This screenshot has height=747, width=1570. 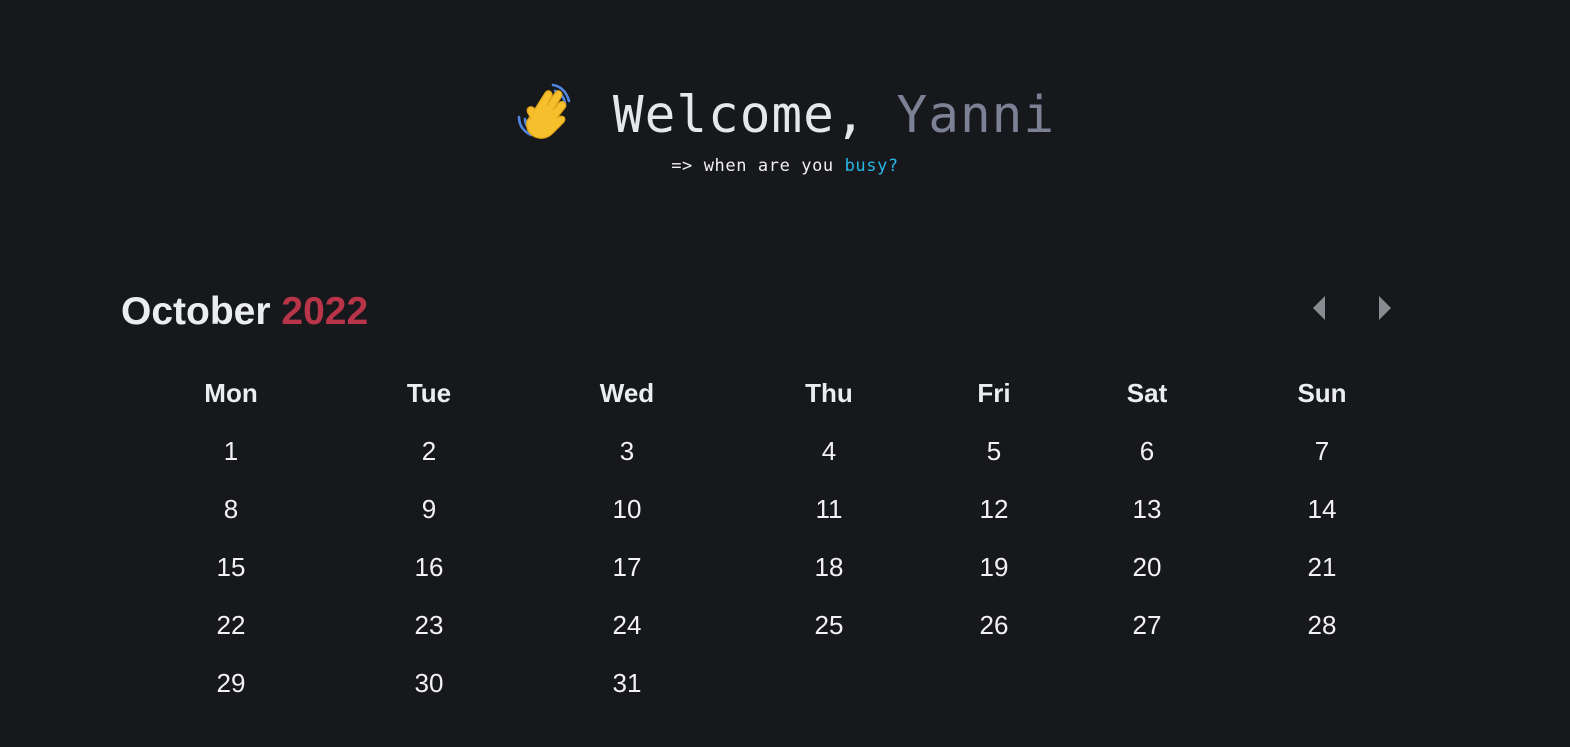 What do you see at coordinates (739, 115) in the screenshot?
I see `greeting-text: Welcome,` at bounding box center [739, 115].